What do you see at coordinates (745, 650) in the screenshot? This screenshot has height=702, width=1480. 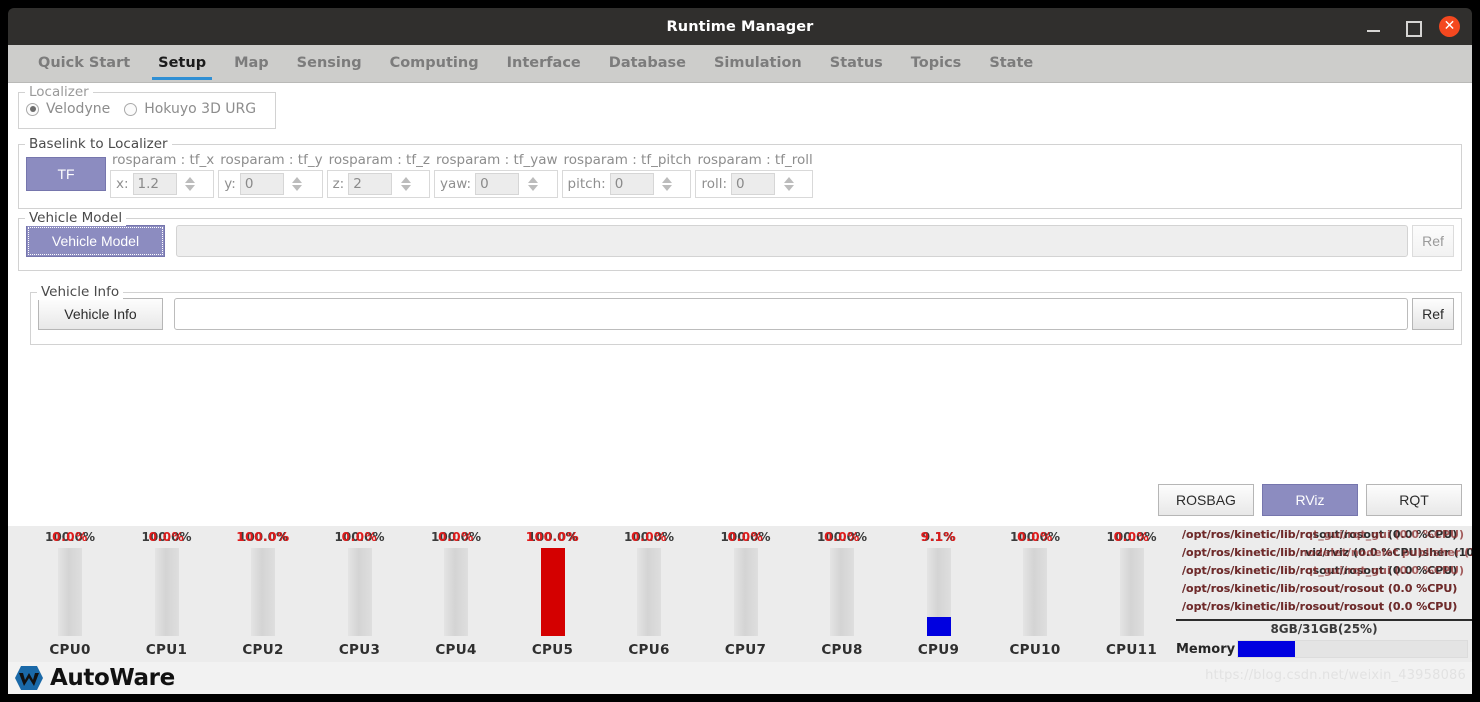 I see `cpu-label: CPU7` at bounding box center [745, 650].